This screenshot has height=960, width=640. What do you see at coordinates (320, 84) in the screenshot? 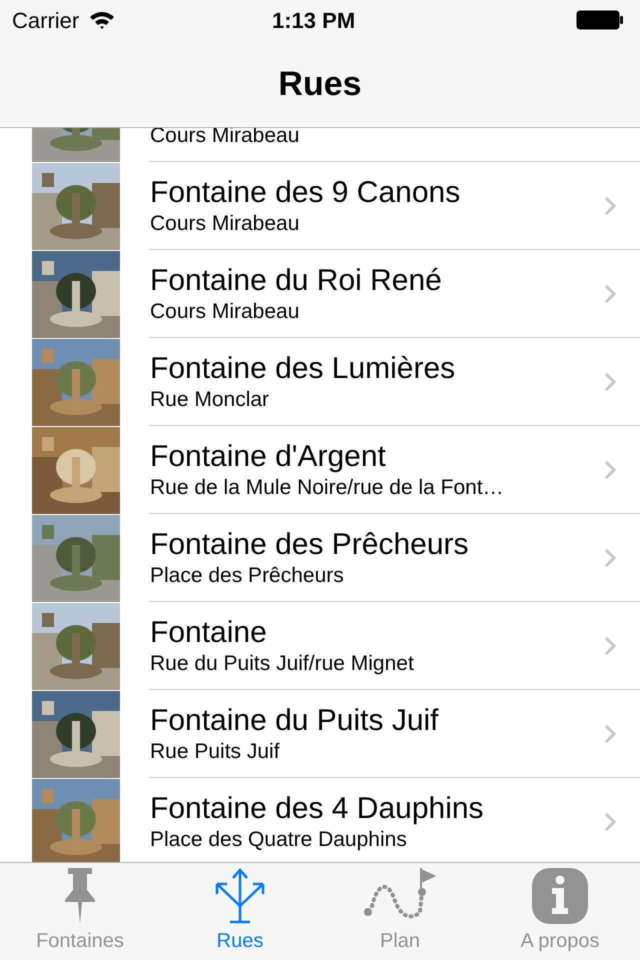
I see `screen-title: Rues` at bounding box center [320, 84].